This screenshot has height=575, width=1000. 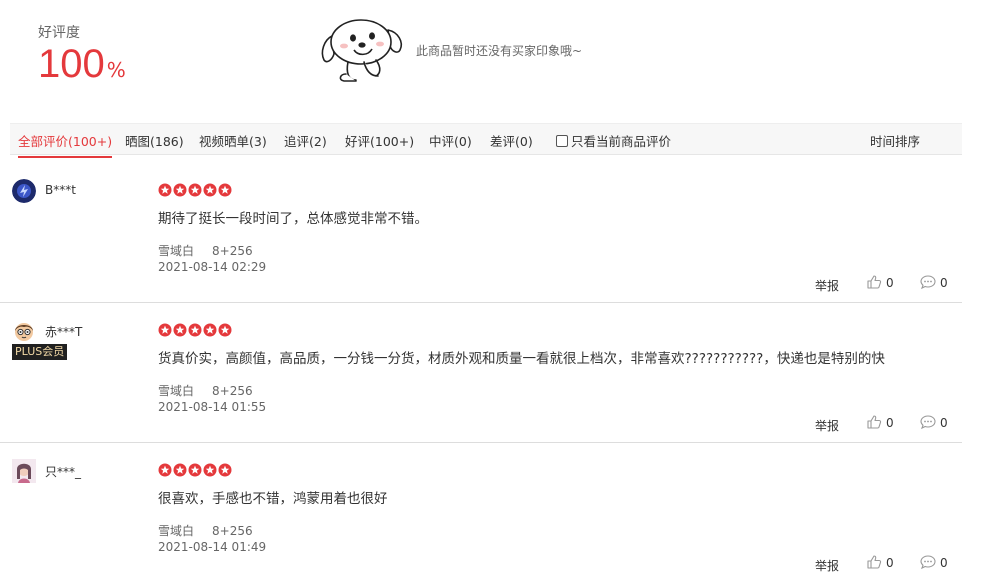 I want to click on checkbox-icon, so click(x=562, y=141).